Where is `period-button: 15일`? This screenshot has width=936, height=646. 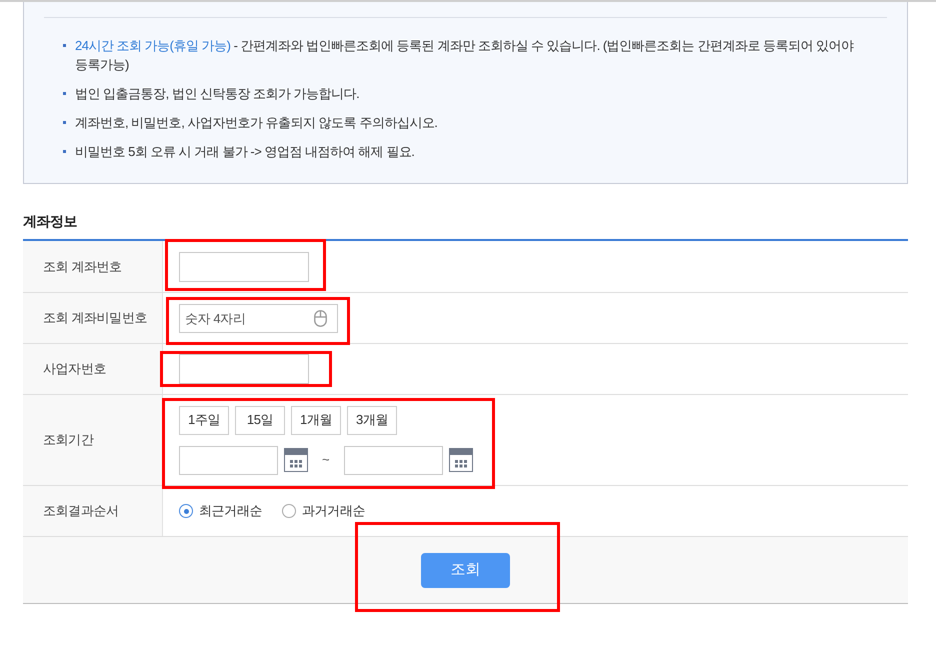
period-button: 15일 is located at coordinates (260, 420).